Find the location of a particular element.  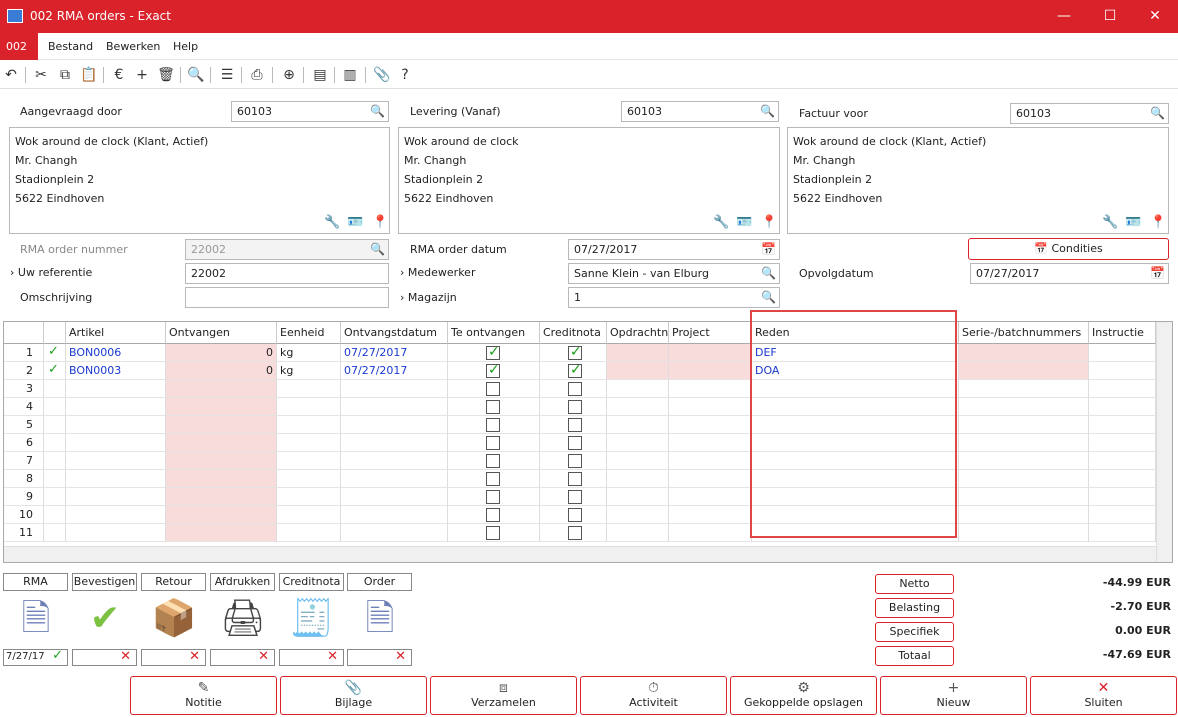

requested-by-field: 60103 🔍 is located at coordinates (310, 111).